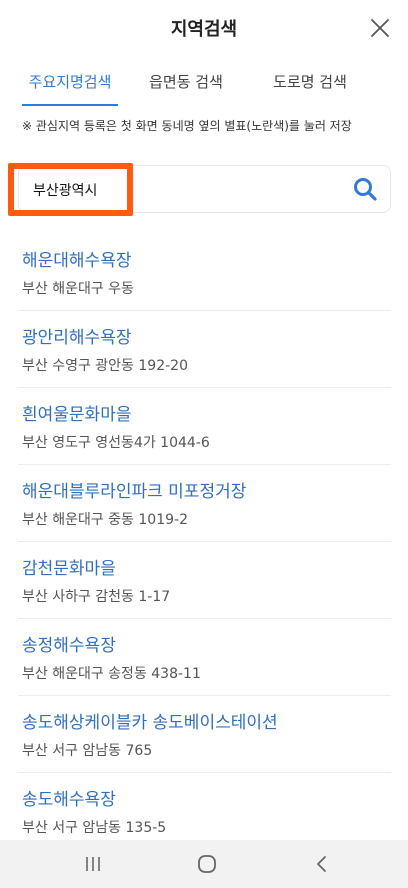 Image resolution: width=408 pixels, height=888 pixels. I want to click on result-name: 송도해상케이블카 송도베이스테이션, so click(150, 723).